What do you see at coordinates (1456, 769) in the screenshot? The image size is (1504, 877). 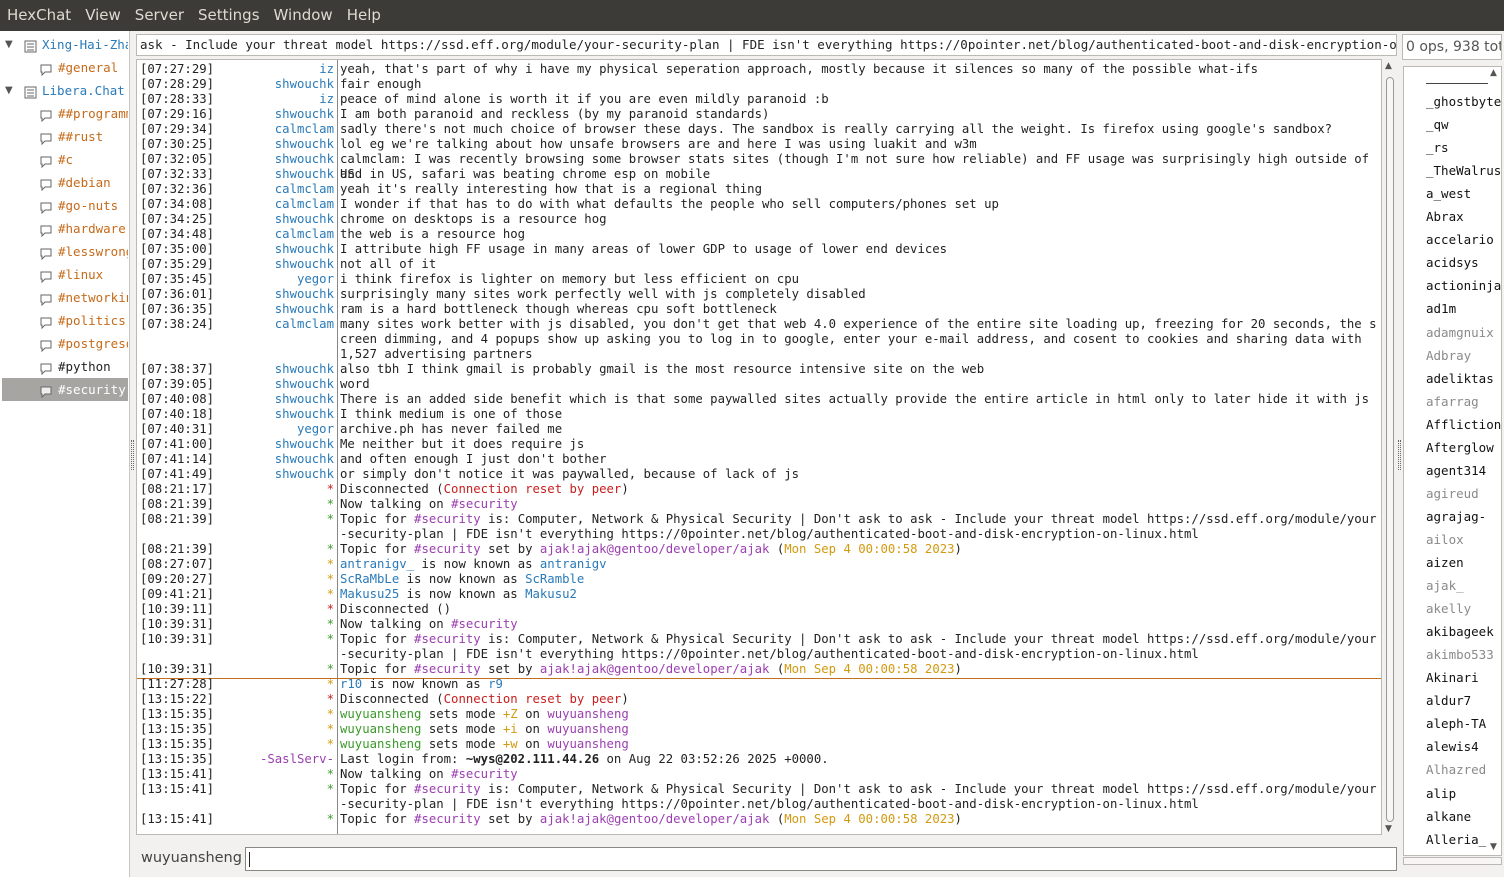 I see `user-list-item: Alhazred` at bounding box center [1456, 769].